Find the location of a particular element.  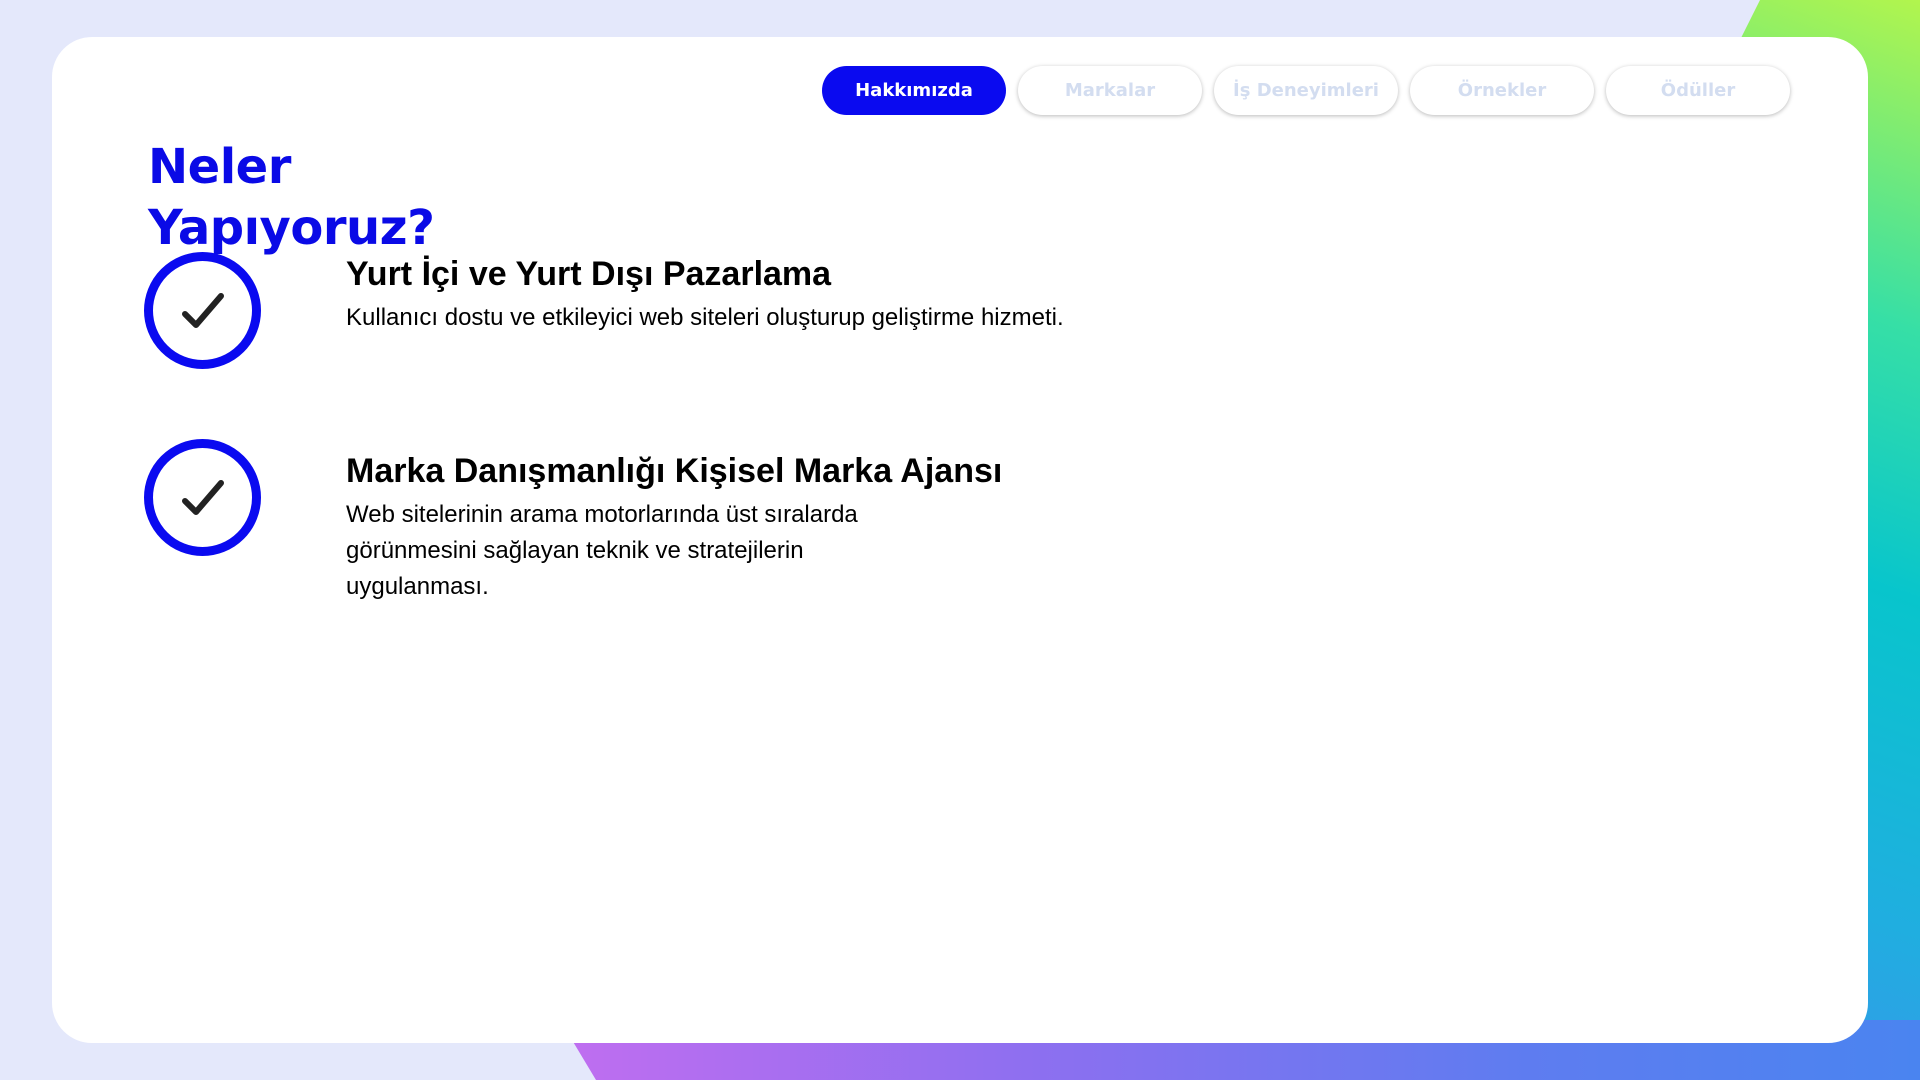

tab-ornekler: Örnekler is located at coordinates (1502, 90).